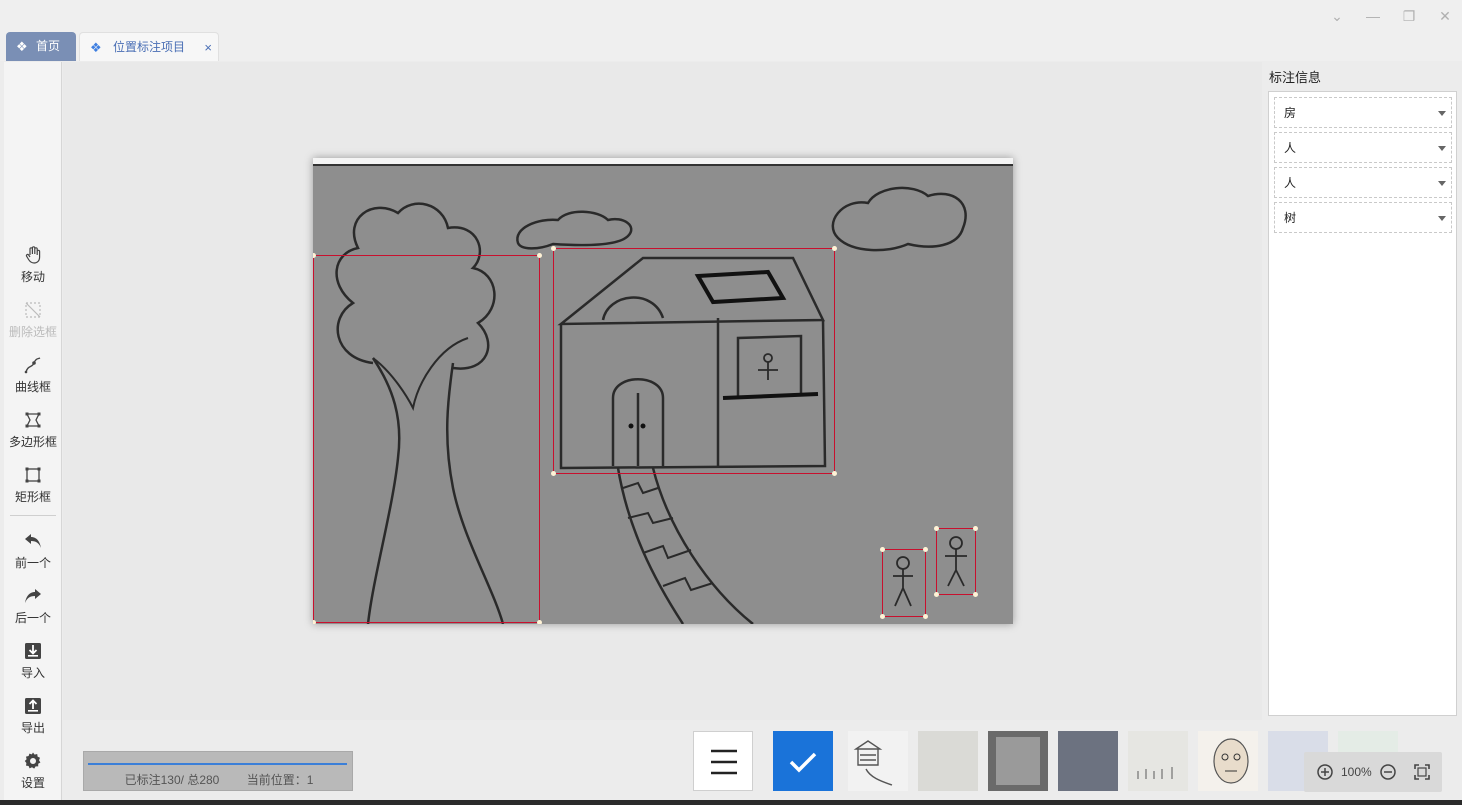 The height and width of the screenshot is (805, 1462). I want to click on tool-label: 曲线框, so click(32, 387).